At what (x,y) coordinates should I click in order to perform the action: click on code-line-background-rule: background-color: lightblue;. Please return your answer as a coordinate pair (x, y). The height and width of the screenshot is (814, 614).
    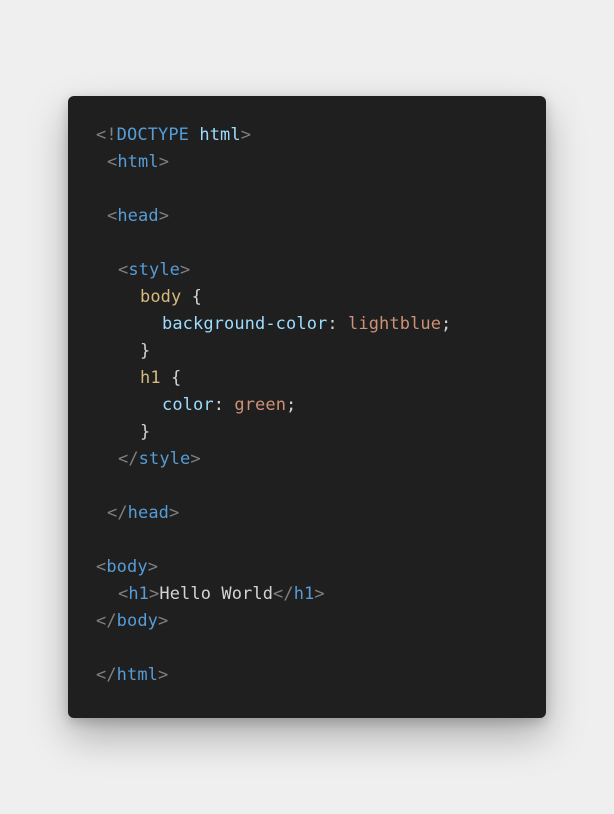
    Looking at the image, I should click on (311, 324).